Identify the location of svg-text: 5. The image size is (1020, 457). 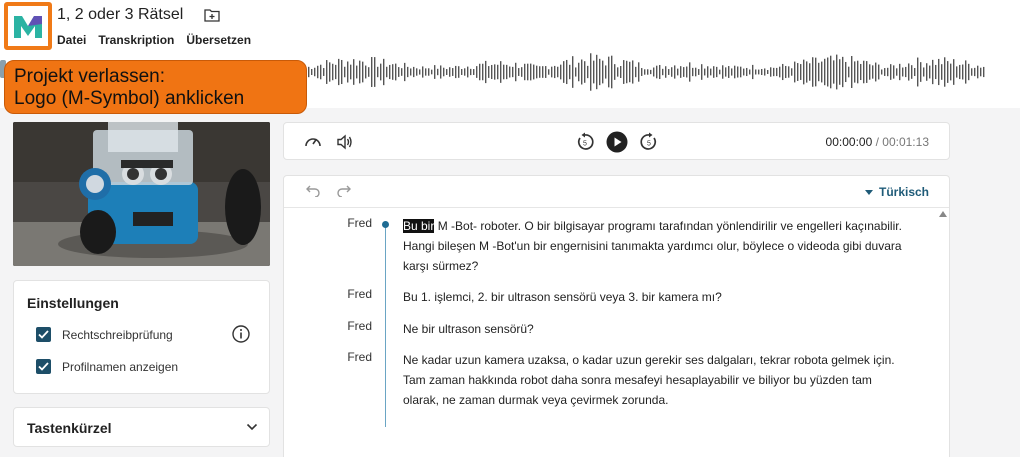
(585, 144).